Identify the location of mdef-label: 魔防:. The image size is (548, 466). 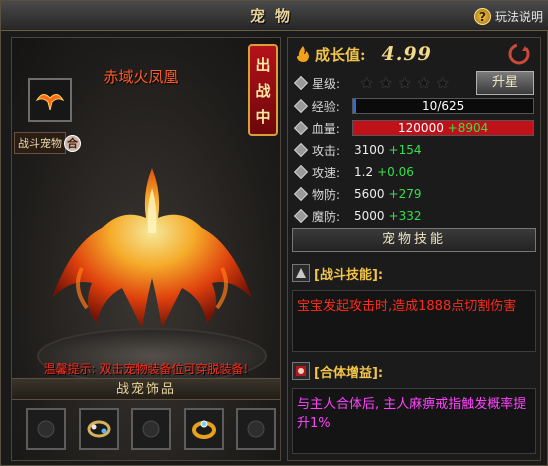
(326, 216).